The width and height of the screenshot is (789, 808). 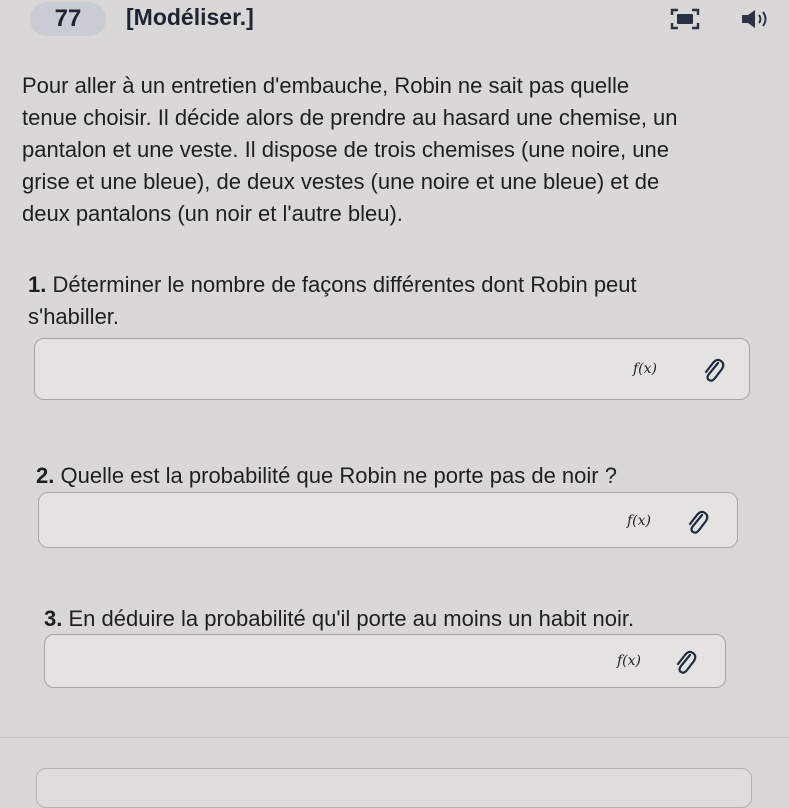 What do you see at coordinates (190, 17) in the screenshot?
I see `exercise-tag: [Modéliser.]` at bounding box center [190, 17].